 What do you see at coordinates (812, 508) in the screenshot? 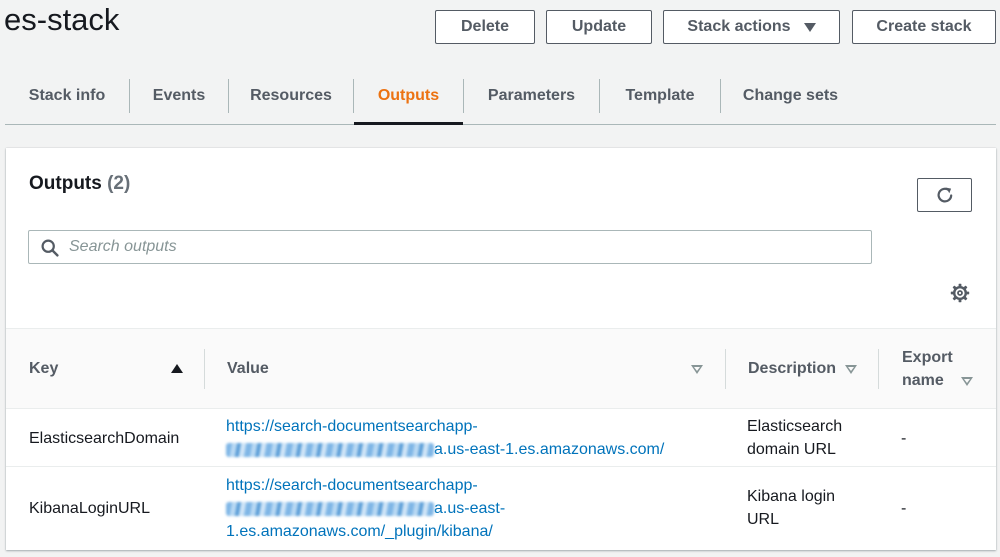
I see `output-description: Kibana login URL` at bounding box center [812, 508].